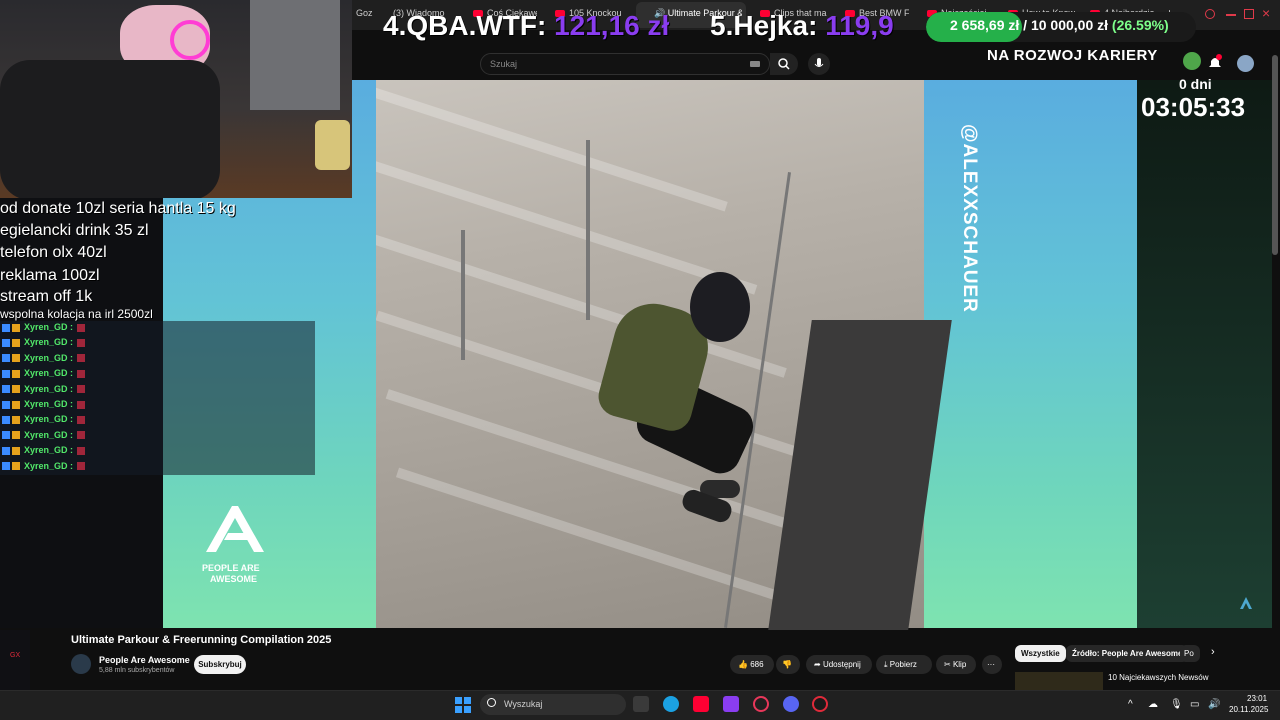 This screenshot has width=1280, height=720. What do you see at coordinates (1153, 704) in the screenshot?
I see `cloud-icon: ☁` at bounding box center [1153, 704].